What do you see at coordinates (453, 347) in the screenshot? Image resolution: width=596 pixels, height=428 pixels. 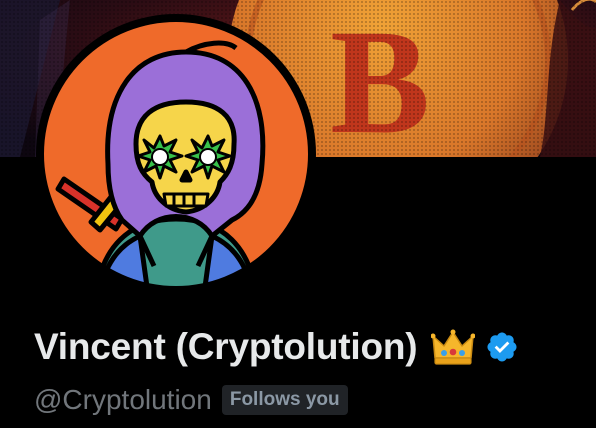 I see `crown-emoji-icon` at bounding box center [453, 347].